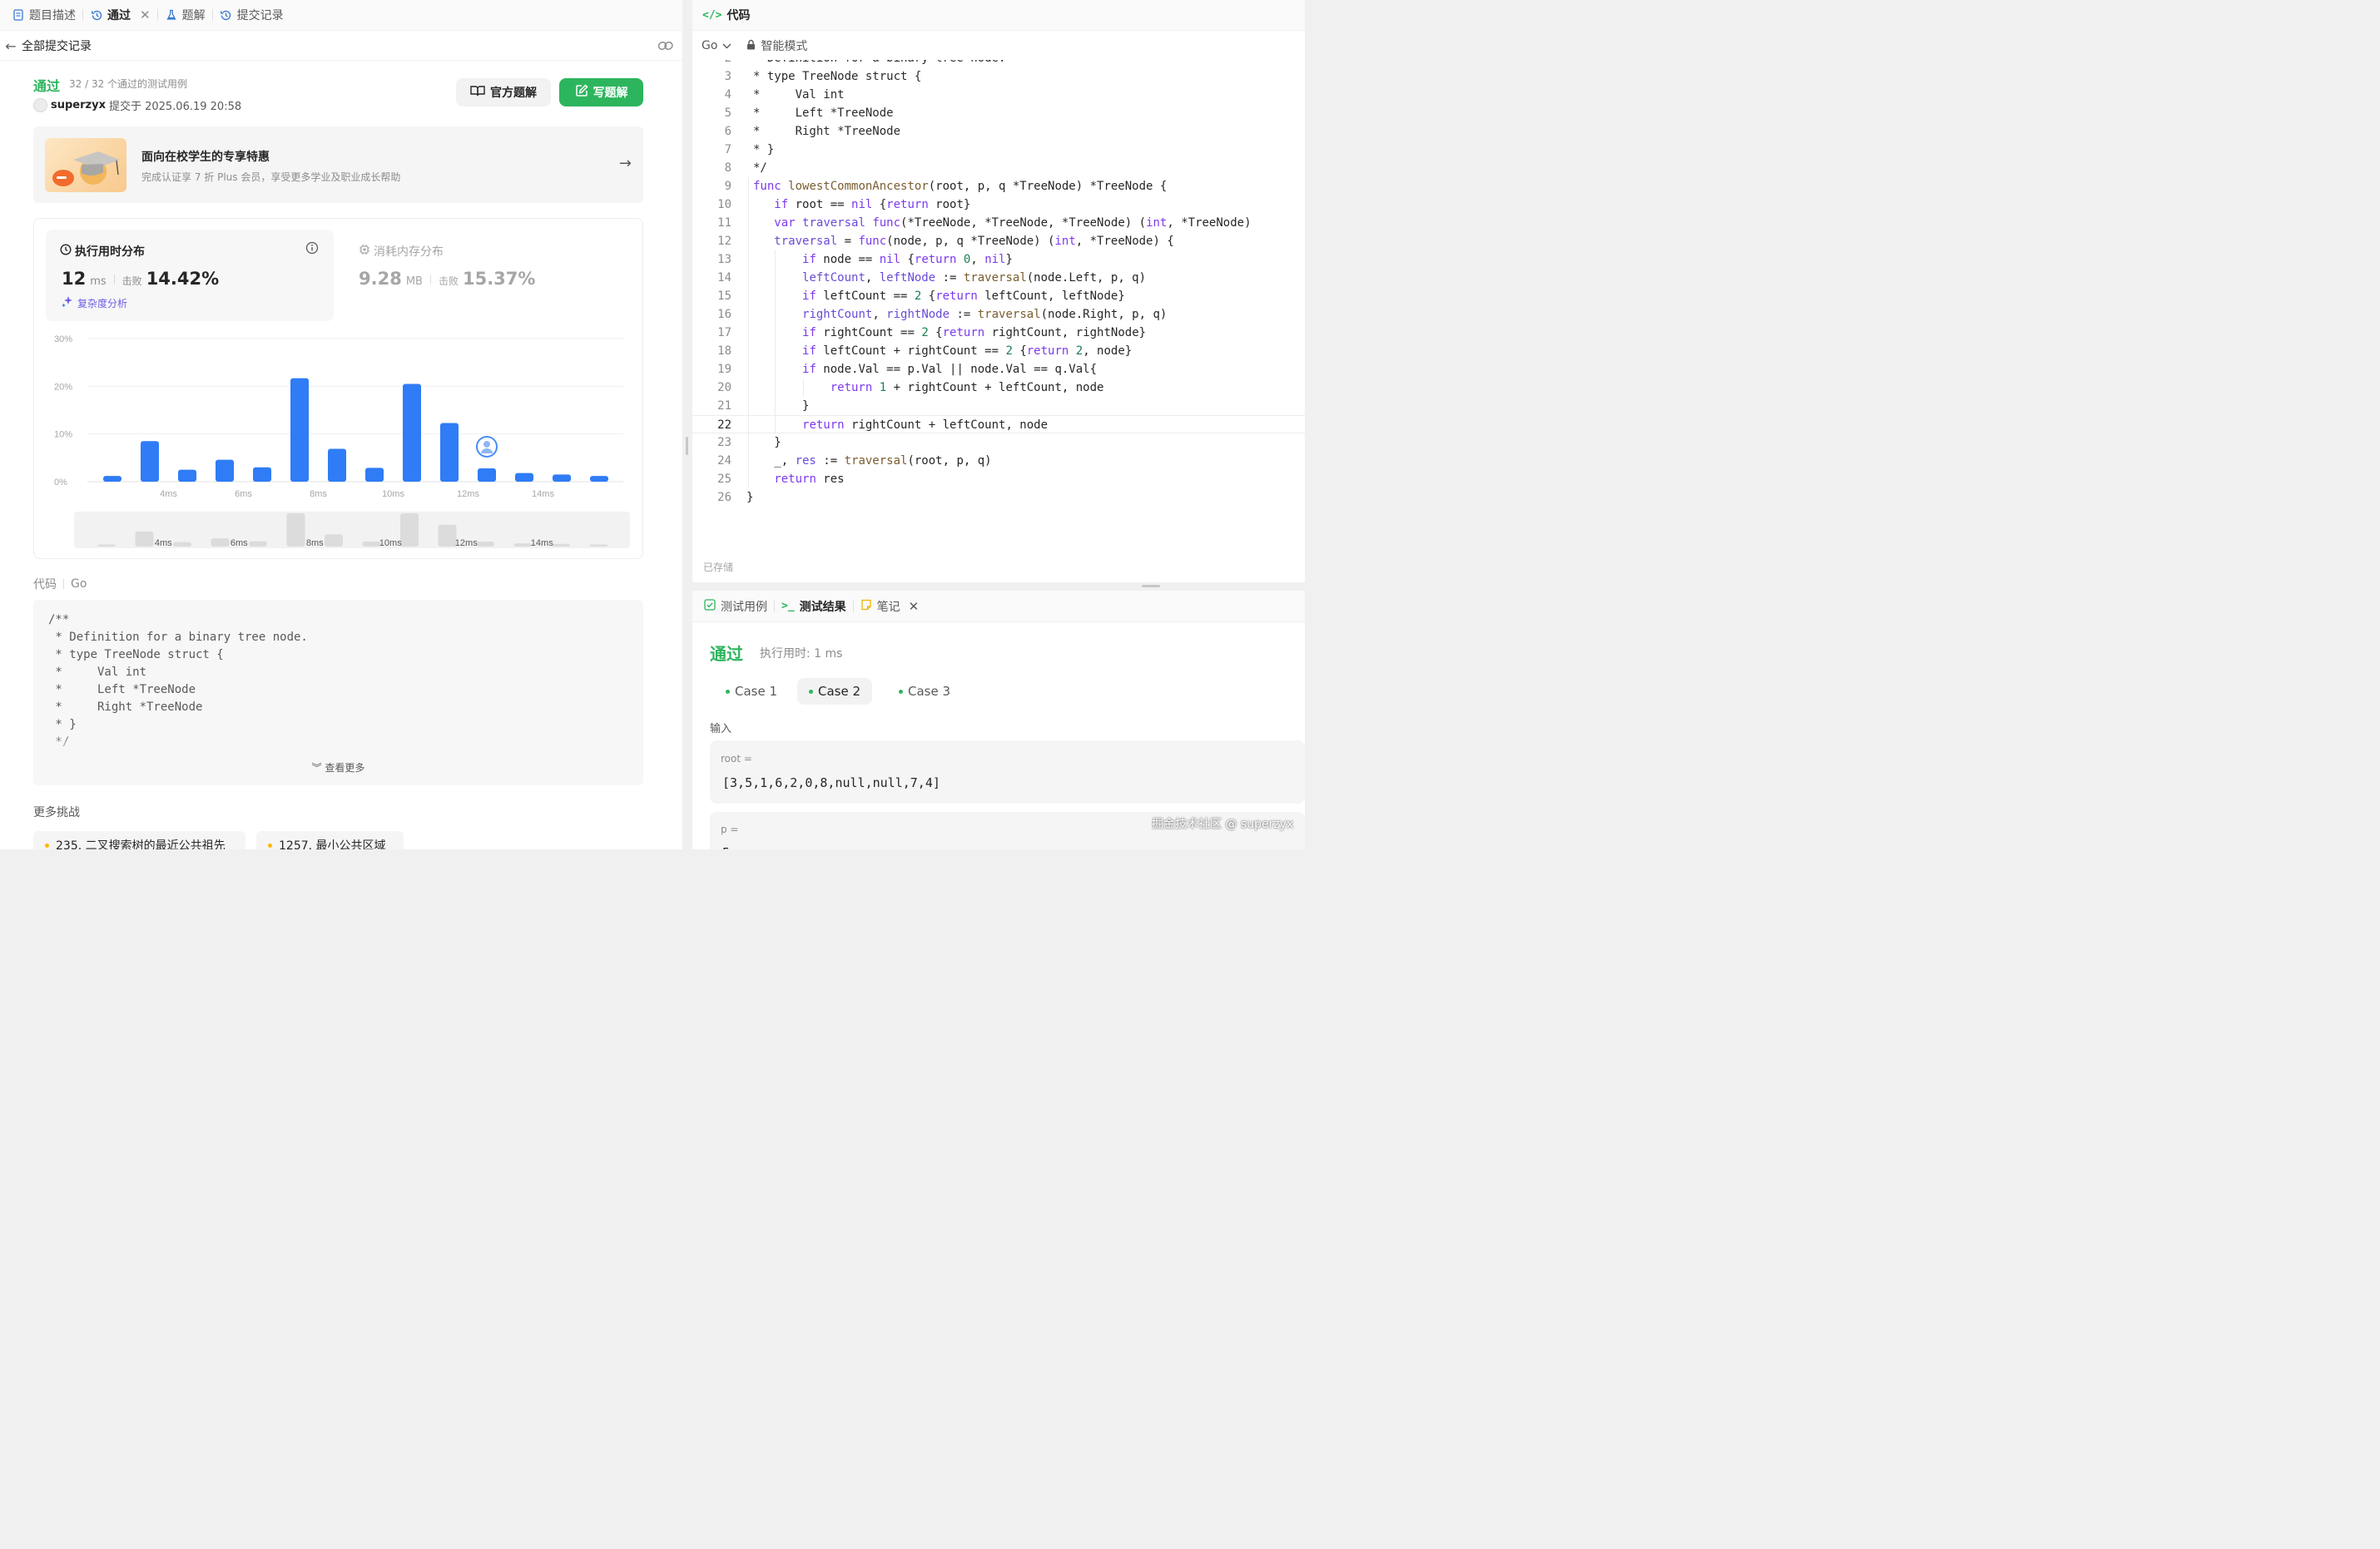 This screenshot has width=2380, height=1549. What do you see at coordinates (784, 95) in the screenshot?
I see `editor-line: 4 * Val int` at bounding box center [784, 95].